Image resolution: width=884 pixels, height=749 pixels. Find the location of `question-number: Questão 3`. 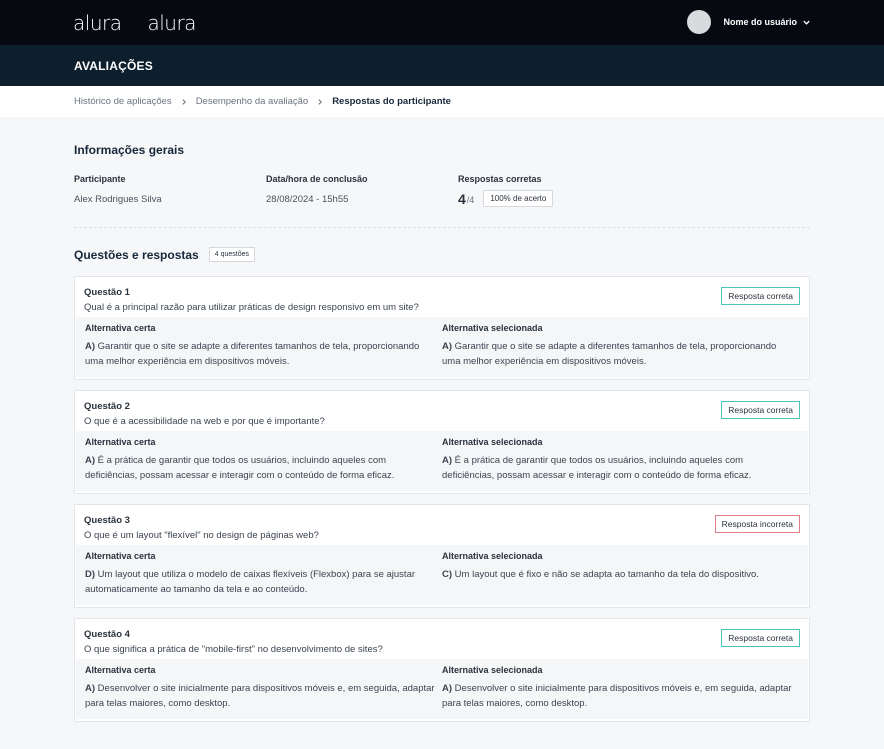

question-number: Questão 3 is located at coordinates (107, 520).